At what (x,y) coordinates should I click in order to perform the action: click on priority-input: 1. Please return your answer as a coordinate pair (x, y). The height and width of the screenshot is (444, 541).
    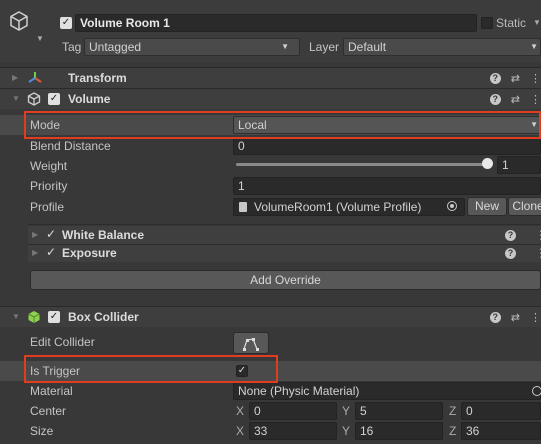
    Looking at the image, I should click on (387, 186).